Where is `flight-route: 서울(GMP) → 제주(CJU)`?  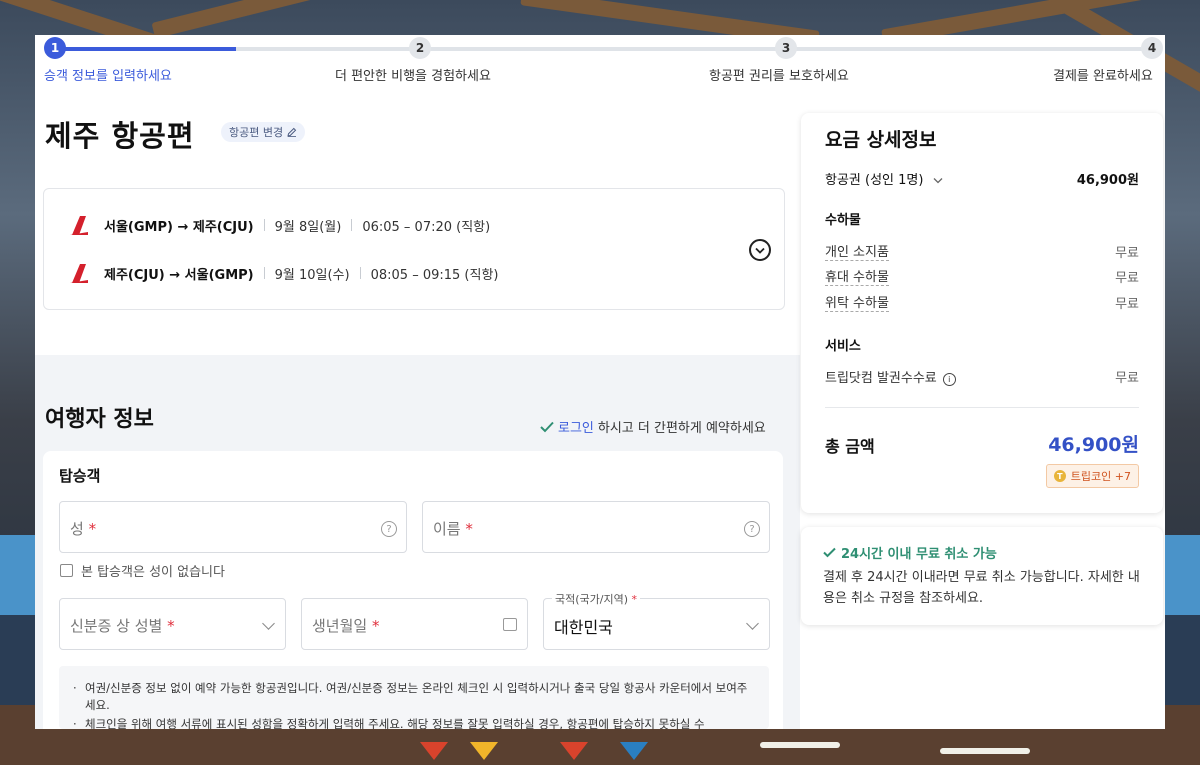 flight-route: 서울(GMP) → 제주(CJU) is located at coordinates (179, 227).